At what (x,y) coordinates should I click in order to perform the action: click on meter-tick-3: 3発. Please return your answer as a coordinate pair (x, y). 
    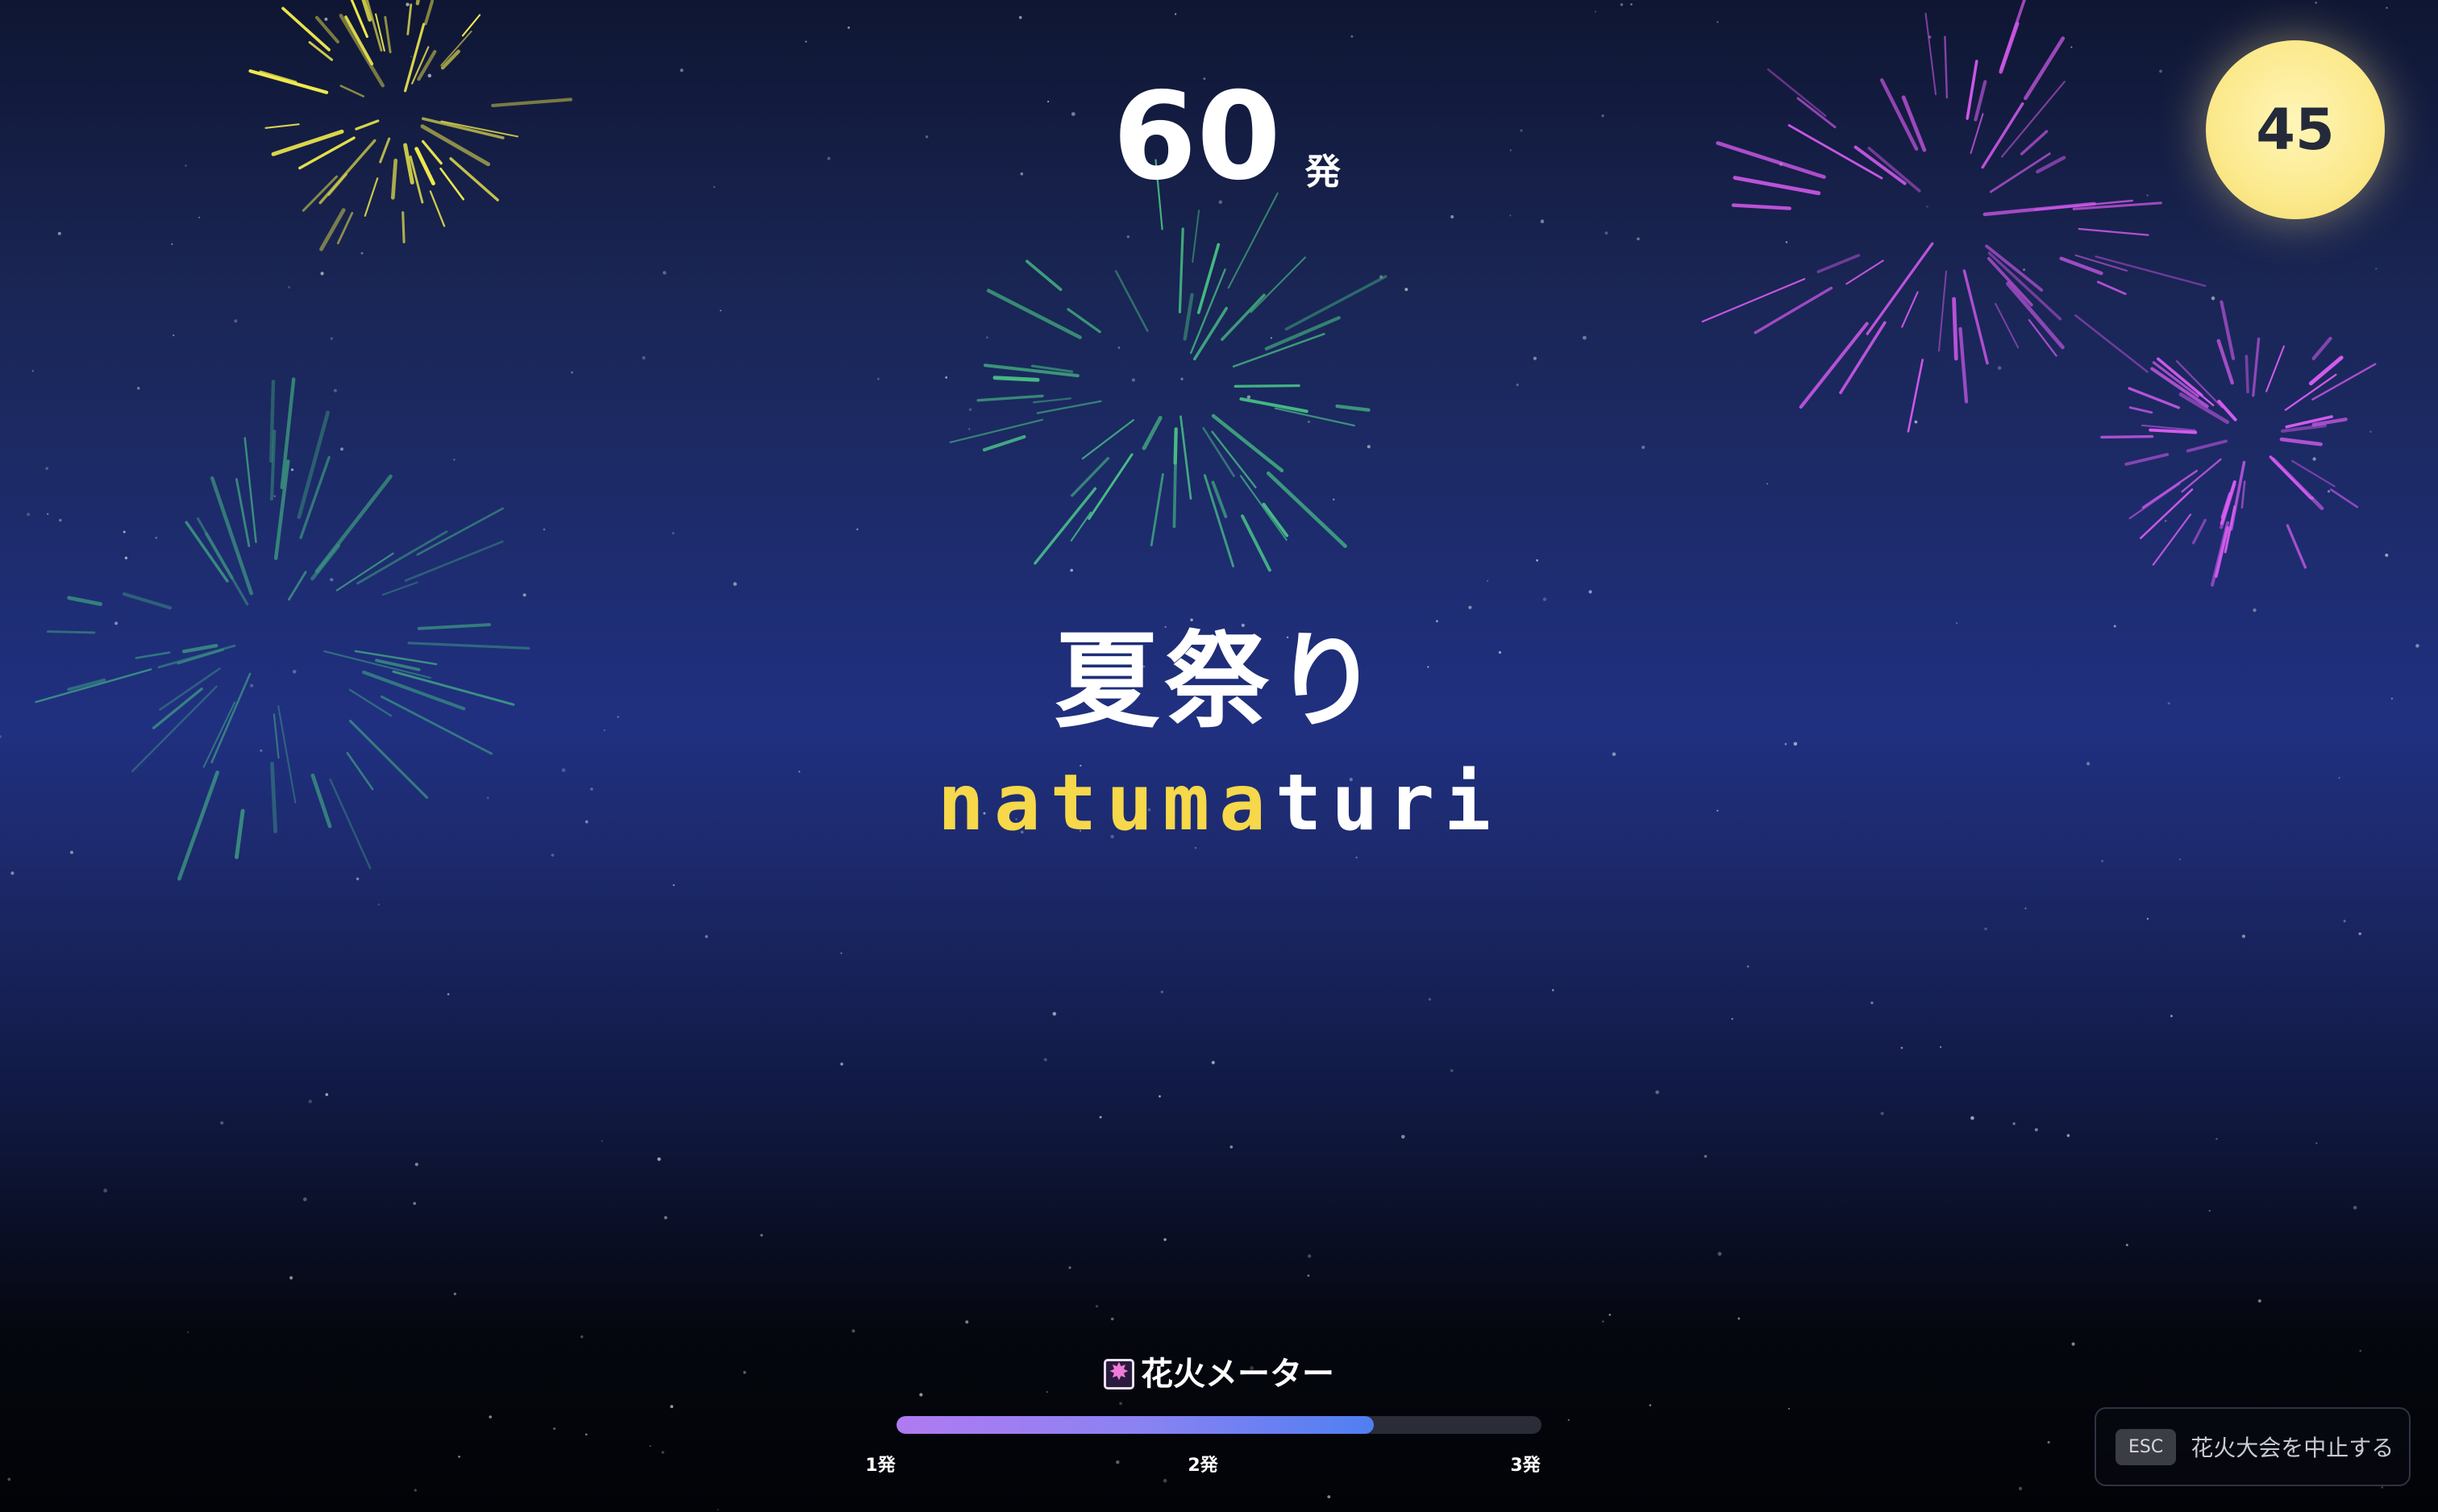
    Looking at the image, I should click on (1525, 1466).